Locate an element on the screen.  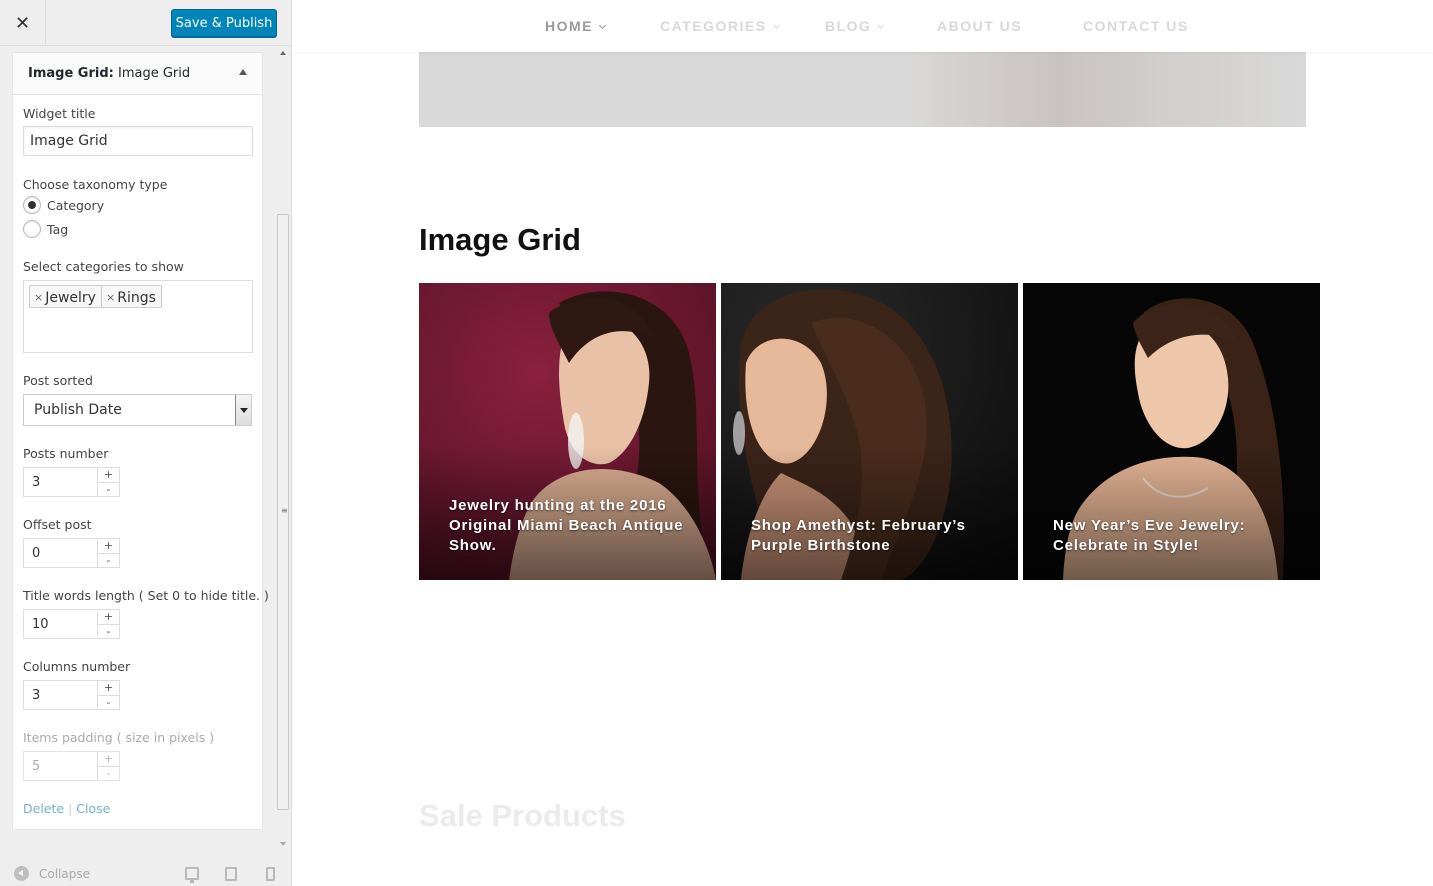
offset-stepper: + - is located at coordinates (108, 553).